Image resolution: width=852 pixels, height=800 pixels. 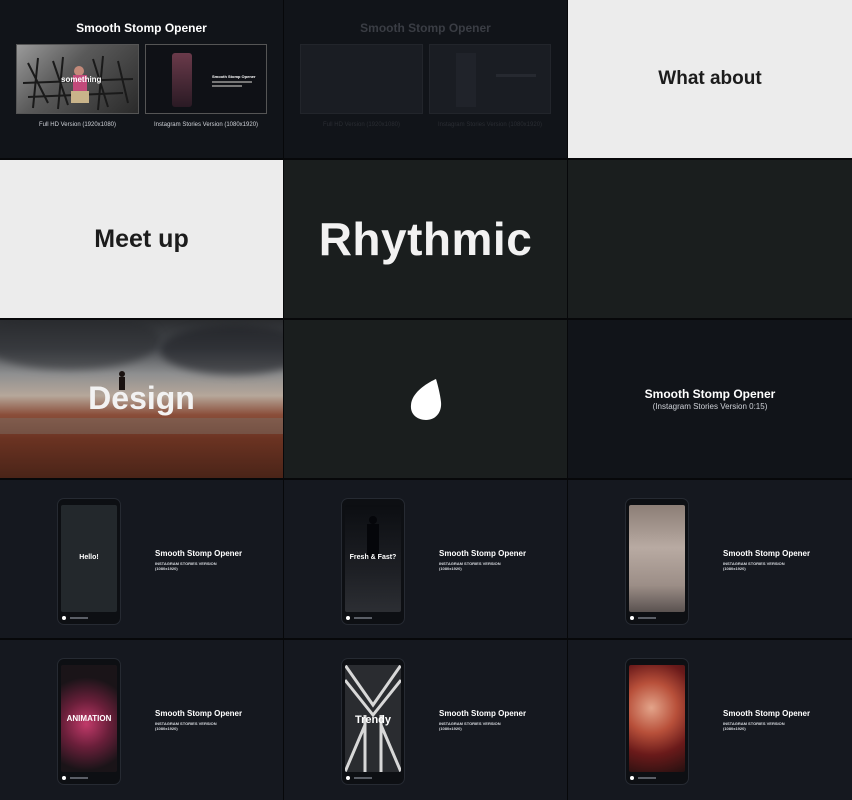 I want to click on phone-mockup: Fresh & Fast?, so click(x=373, y=561).